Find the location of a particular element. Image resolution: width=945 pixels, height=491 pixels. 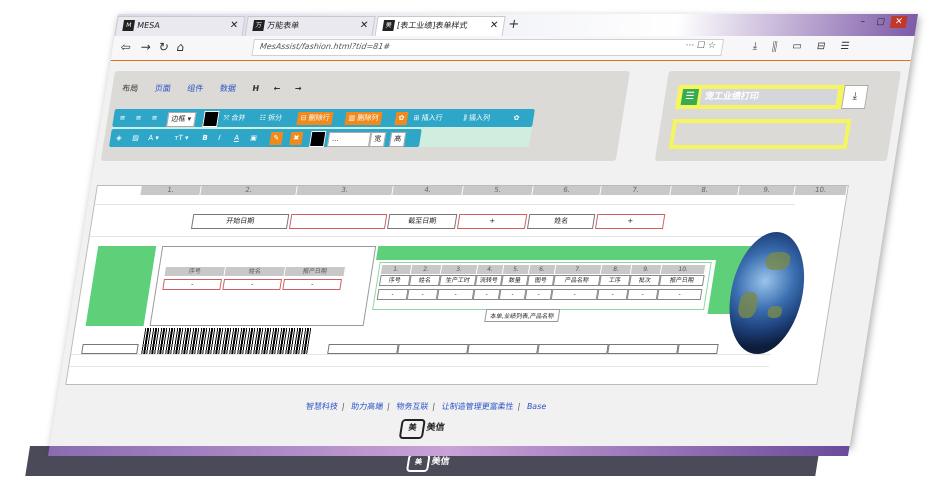

url-input: MesAssist/fashion.html?tid=81# ··· ☐ ☆ is located at coordinates (488, 47).